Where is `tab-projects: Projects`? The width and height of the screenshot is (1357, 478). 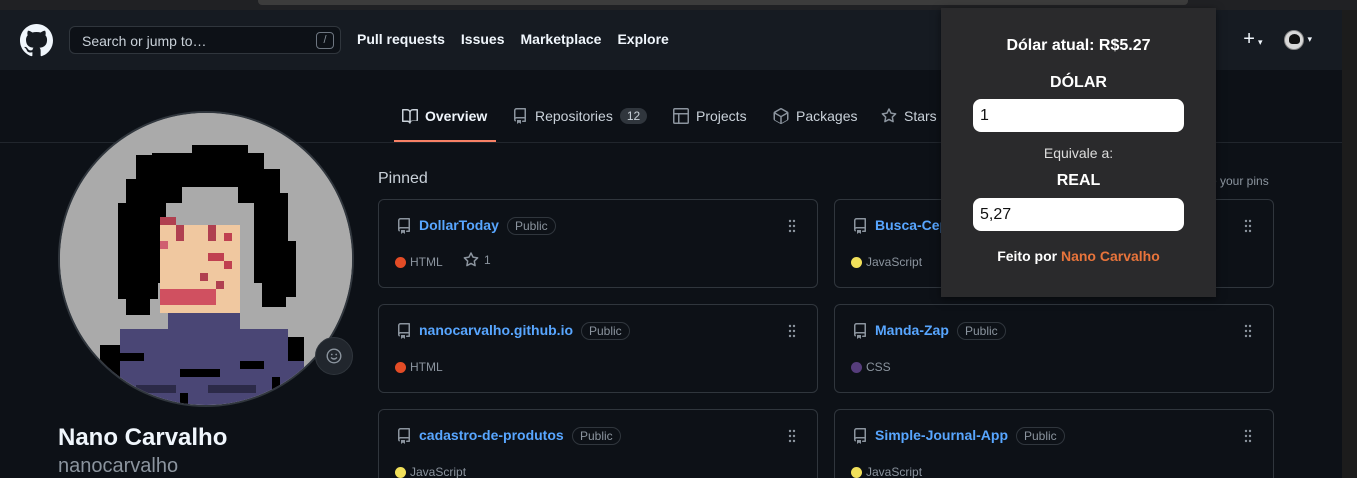 tab-projects: Projects is located at coordinates (710, 116).